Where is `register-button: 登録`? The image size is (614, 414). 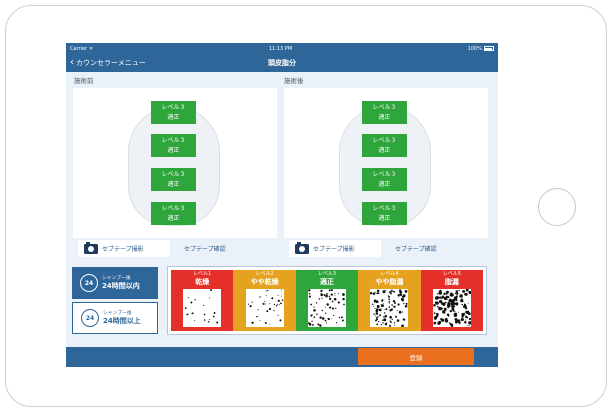 register-button: 登録 is located at coordinates (416, 356).